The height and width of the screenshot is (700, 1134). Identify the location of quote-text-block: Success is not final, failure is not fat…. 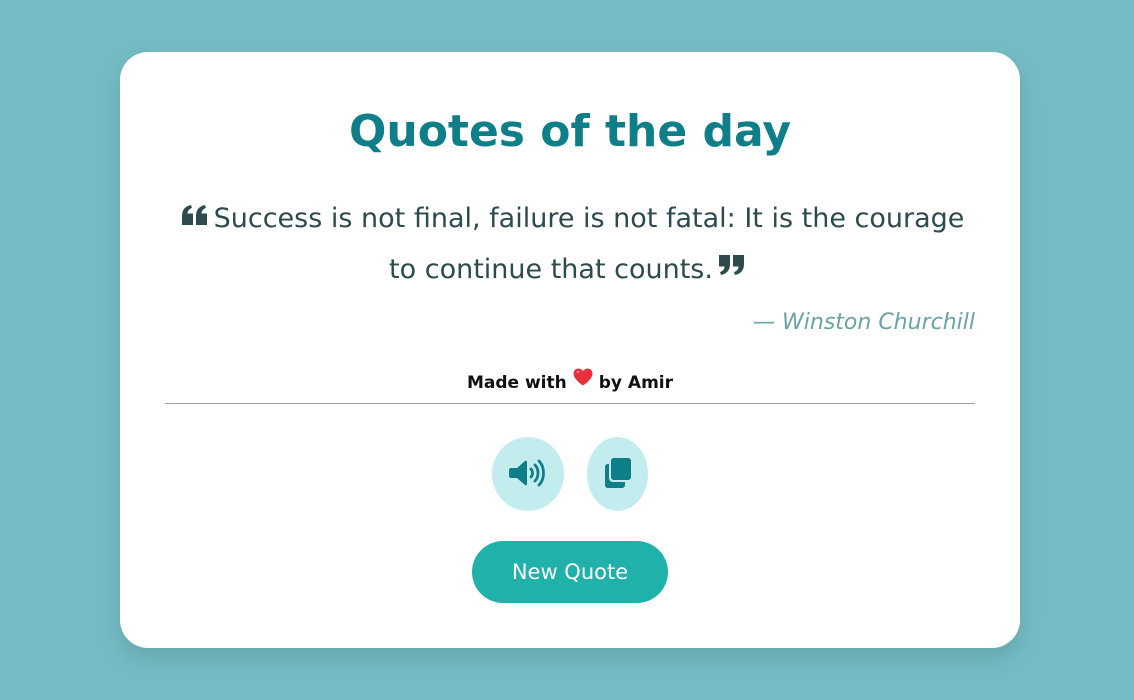
(570, 244).